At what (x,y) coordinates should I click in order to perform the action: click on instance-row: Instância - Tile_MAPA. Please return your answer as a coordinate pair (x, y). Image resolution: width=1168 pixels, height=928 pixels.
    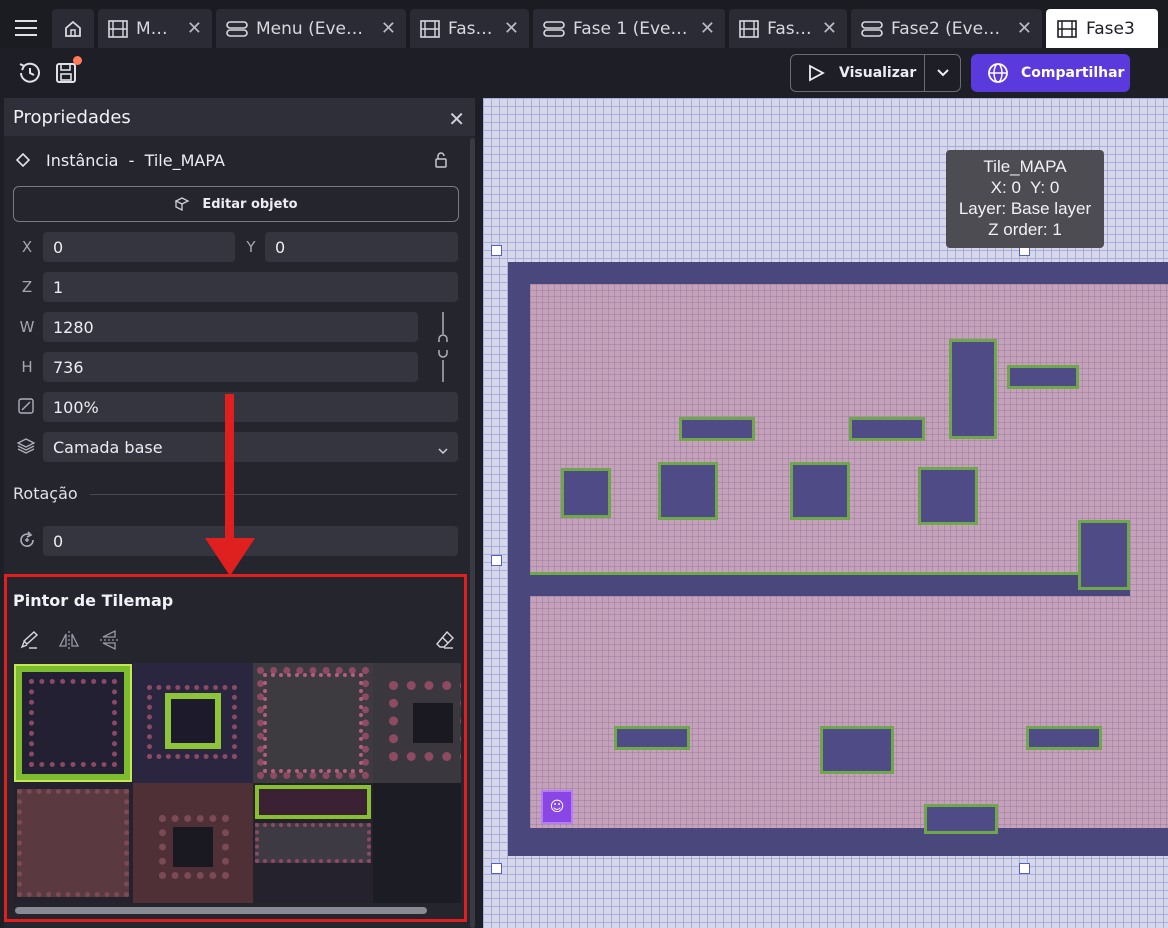
    Looking at the image, I should click on (120, 160).